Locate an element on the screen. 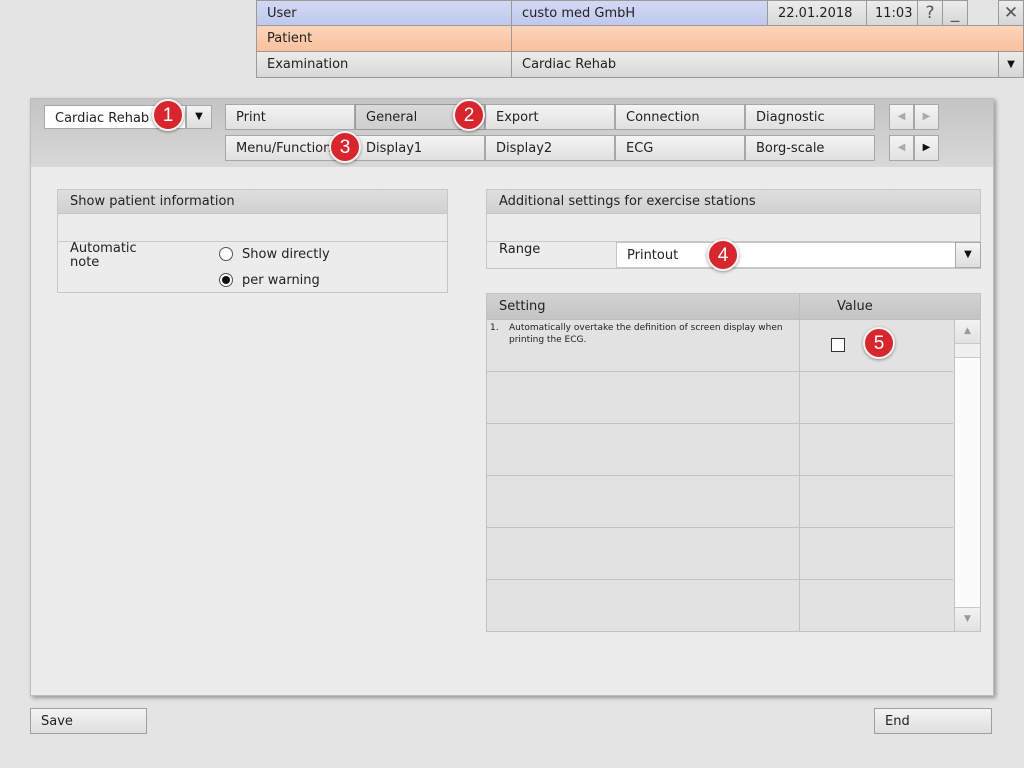  annotation-badge-1: 1 is located at coordinates (168, 115).